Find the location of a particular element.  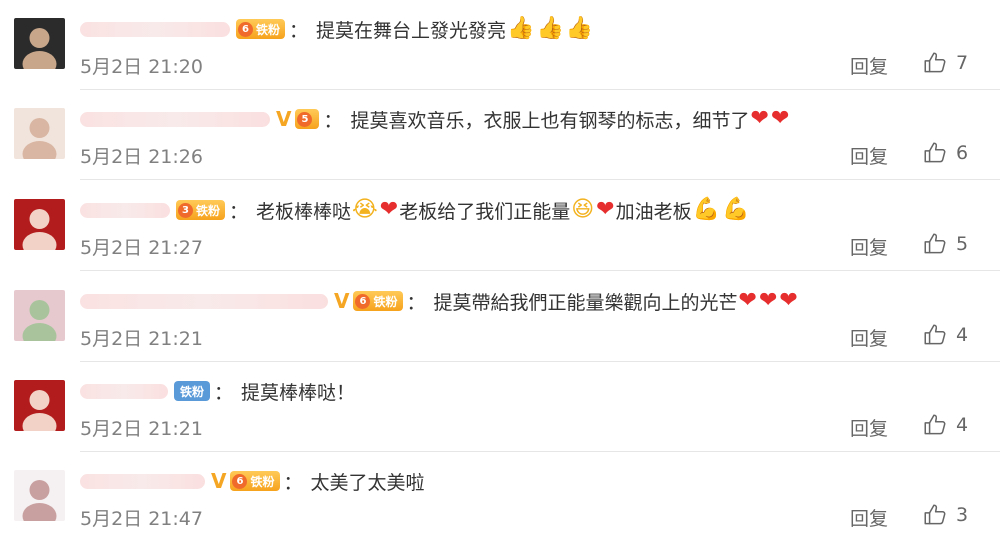

like-button: 5 is located at coordinates (945, 244).